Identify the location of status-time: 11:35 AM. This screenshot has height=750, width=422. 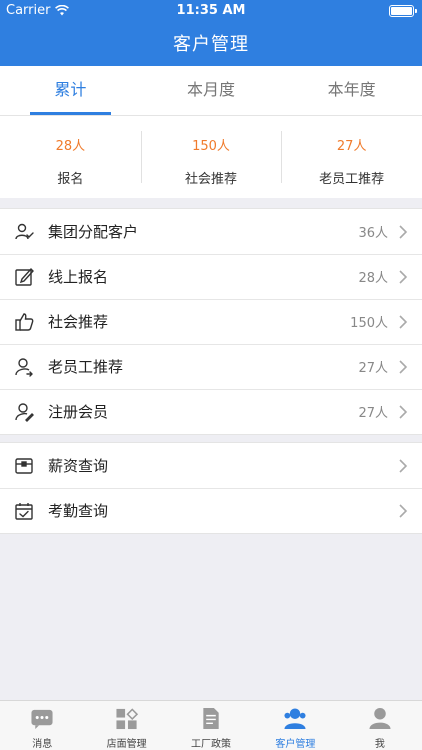
(211, 10).